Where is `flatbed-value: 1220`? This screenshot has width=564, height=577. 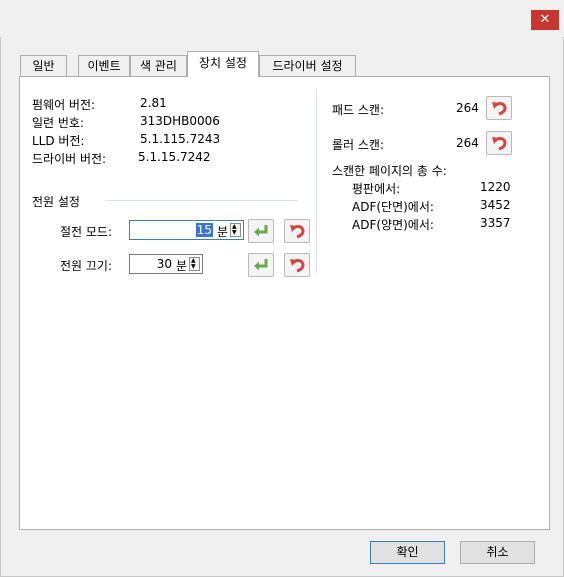
flatbed-value: 1220 is located at coordinates (495, 187).